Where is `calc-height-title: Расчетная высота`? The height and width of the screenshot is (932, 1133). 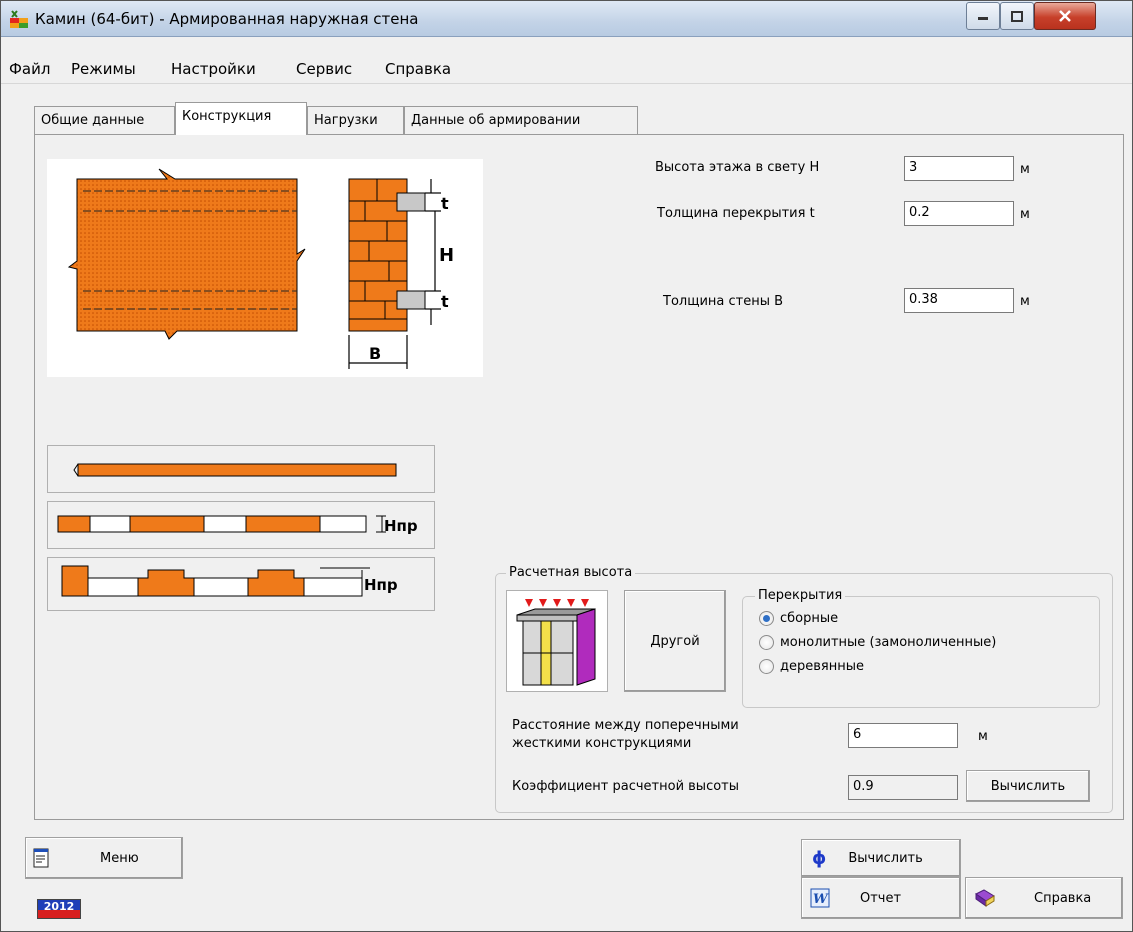 calc-height-title: Расчетная высота is located at coordinates (571, 572).